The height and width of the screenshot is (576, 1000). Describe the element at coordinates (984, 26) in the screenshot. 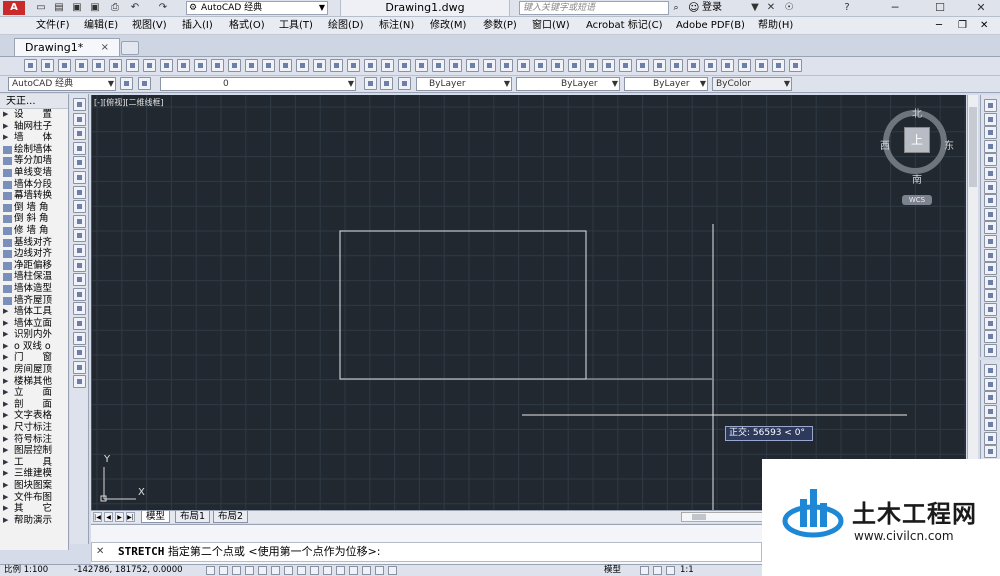

I see `mdi-close-icon: ✕` at that location.